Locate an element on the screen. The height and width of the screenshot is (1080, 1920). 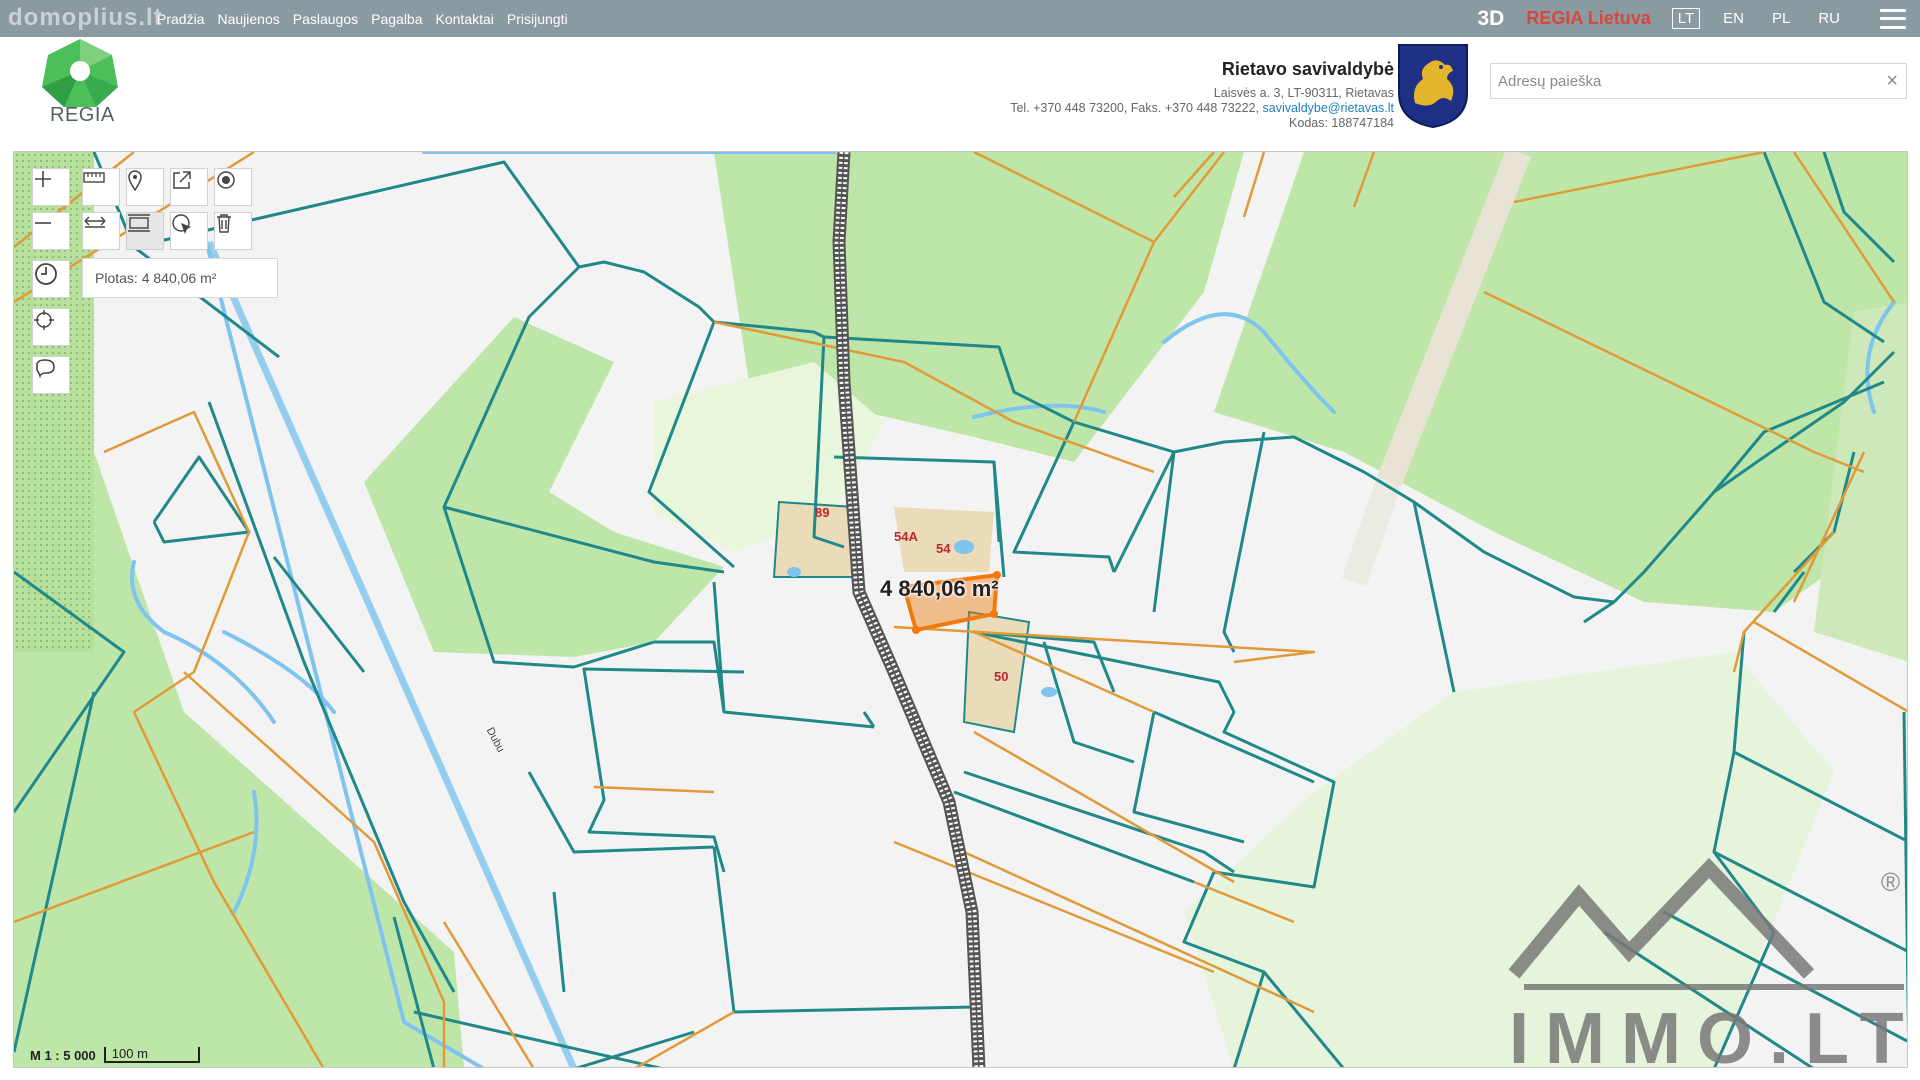
nav-link-pagalba: Pagalba is located at coordinates (396, 19).